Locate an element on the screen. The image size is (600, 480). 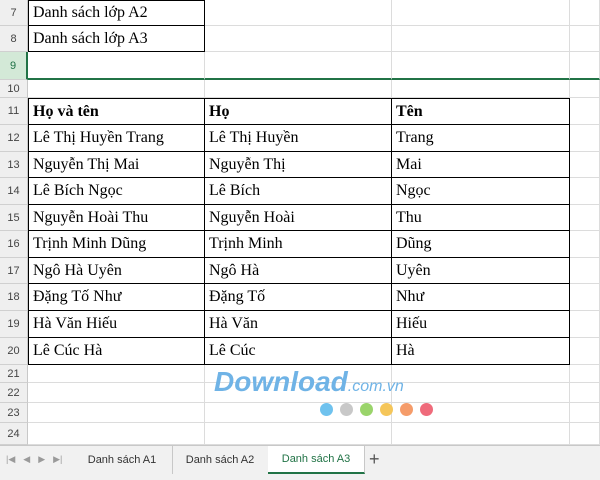
cell: Lê Bích Ngọc is located at coordinates (116, 191).